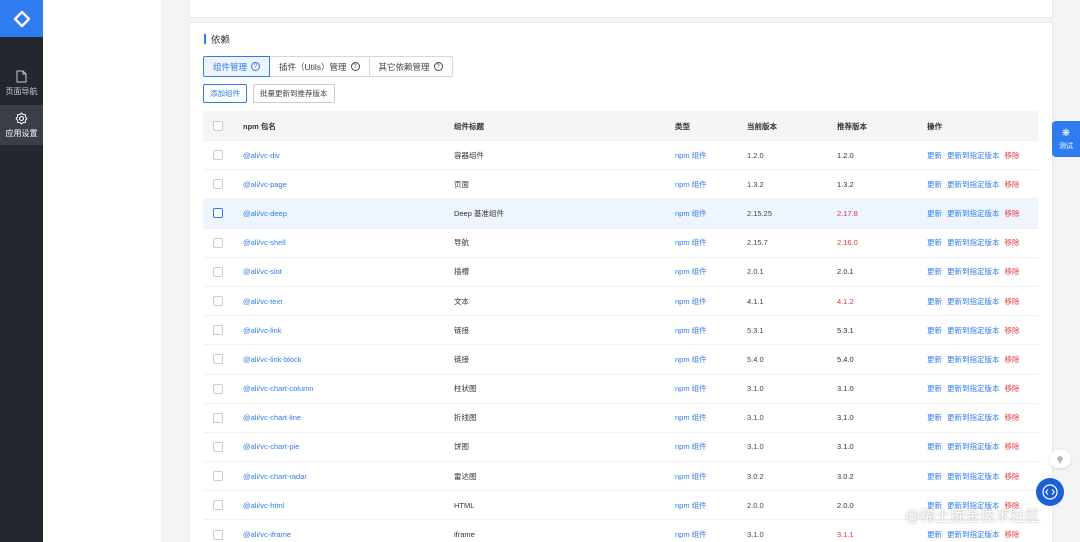  Describe the element at coordinates (265, 184) in the screenshot. I see `package-name-link: @ali/vc-page` at that location.